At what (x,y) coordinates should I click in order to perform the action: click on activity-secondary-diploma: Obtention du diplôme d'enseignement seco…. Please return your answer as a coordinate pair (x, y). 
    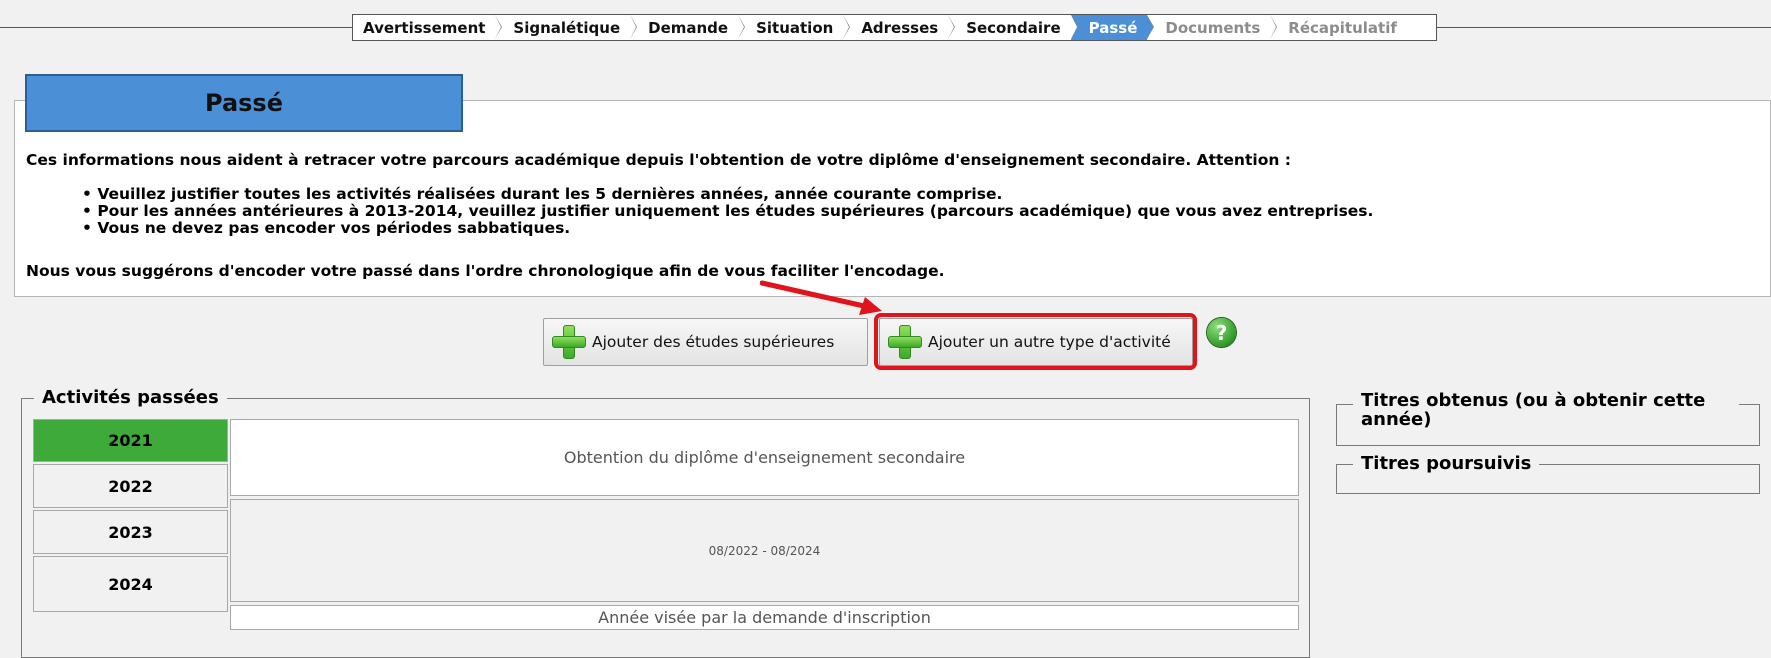
    Looking at the image, I should click on (764, 457).